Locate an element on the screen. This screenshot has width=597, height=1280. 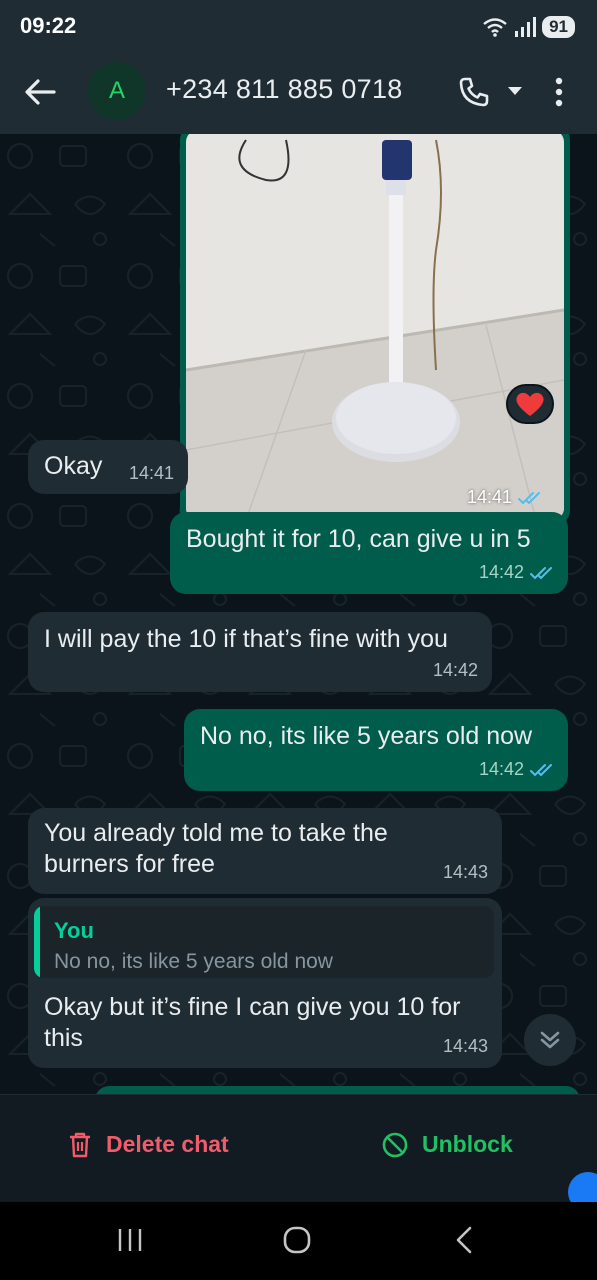
phone-icon is located at coordinates (474, 92).